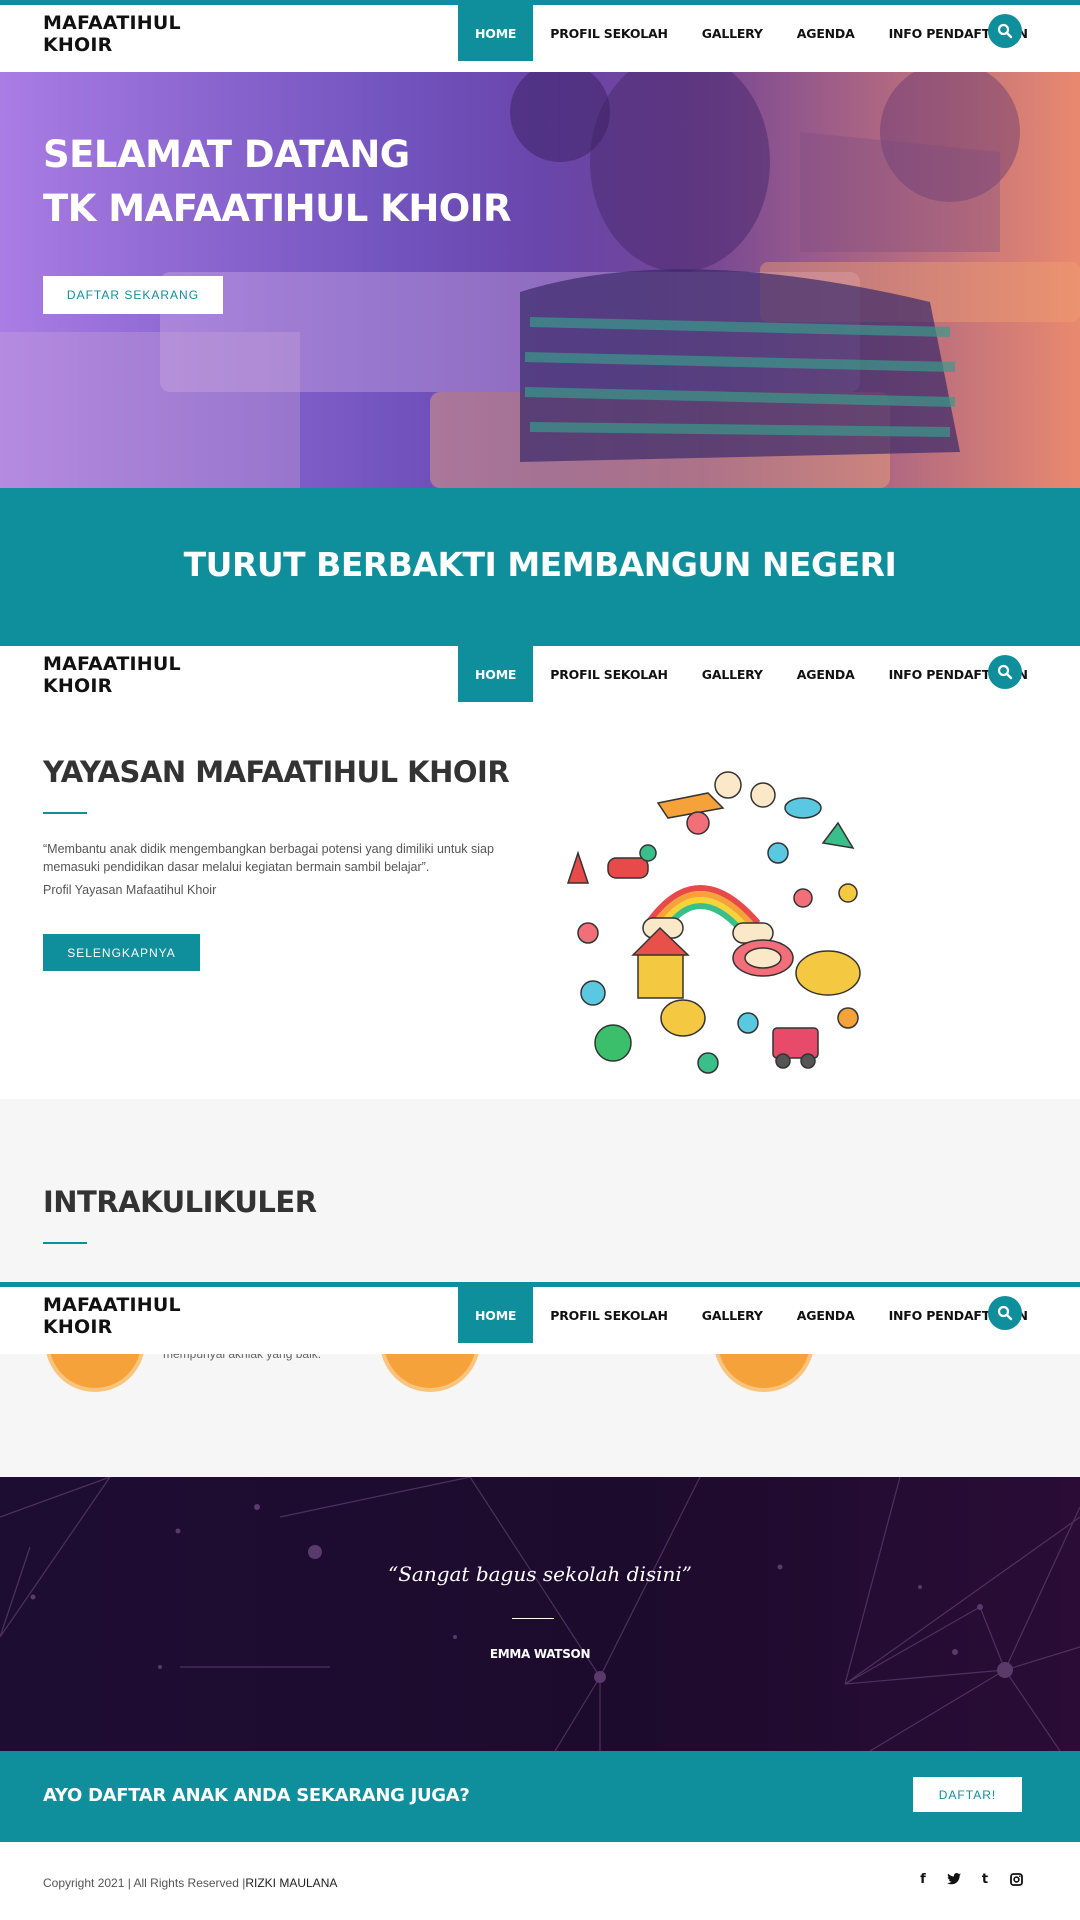 This screenshot has width=1080, height=1920. What do you see at coordinates (1016, 1879) in the screenshot?
I see `instagram-icon` at bounding box center [1016, 1879].